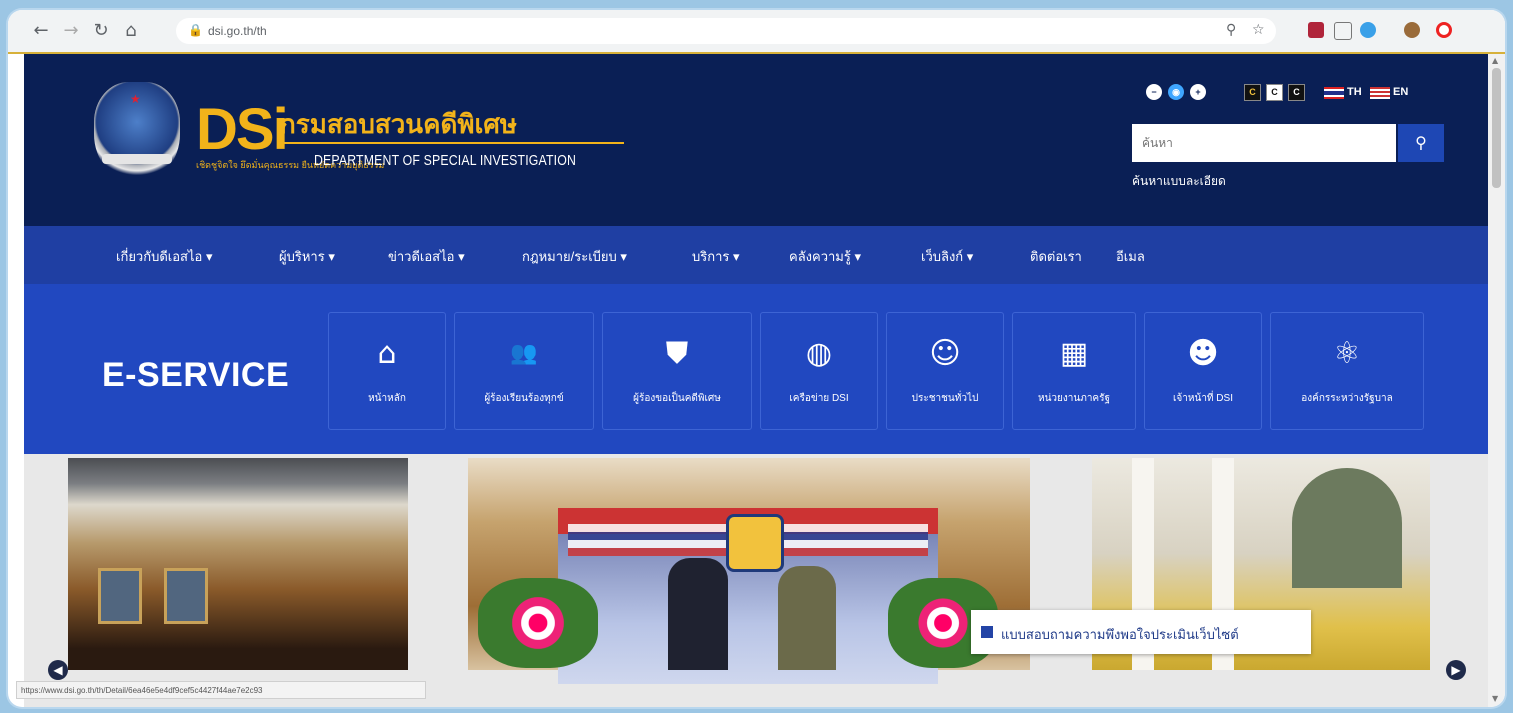 The image size is (1513, 713). What do you see at coordinates (726, 31) in the screenshot?
I see `address-bar: 🔒 dsi.go.th/th ⚲ ☆` at bounding box center [726, 31].